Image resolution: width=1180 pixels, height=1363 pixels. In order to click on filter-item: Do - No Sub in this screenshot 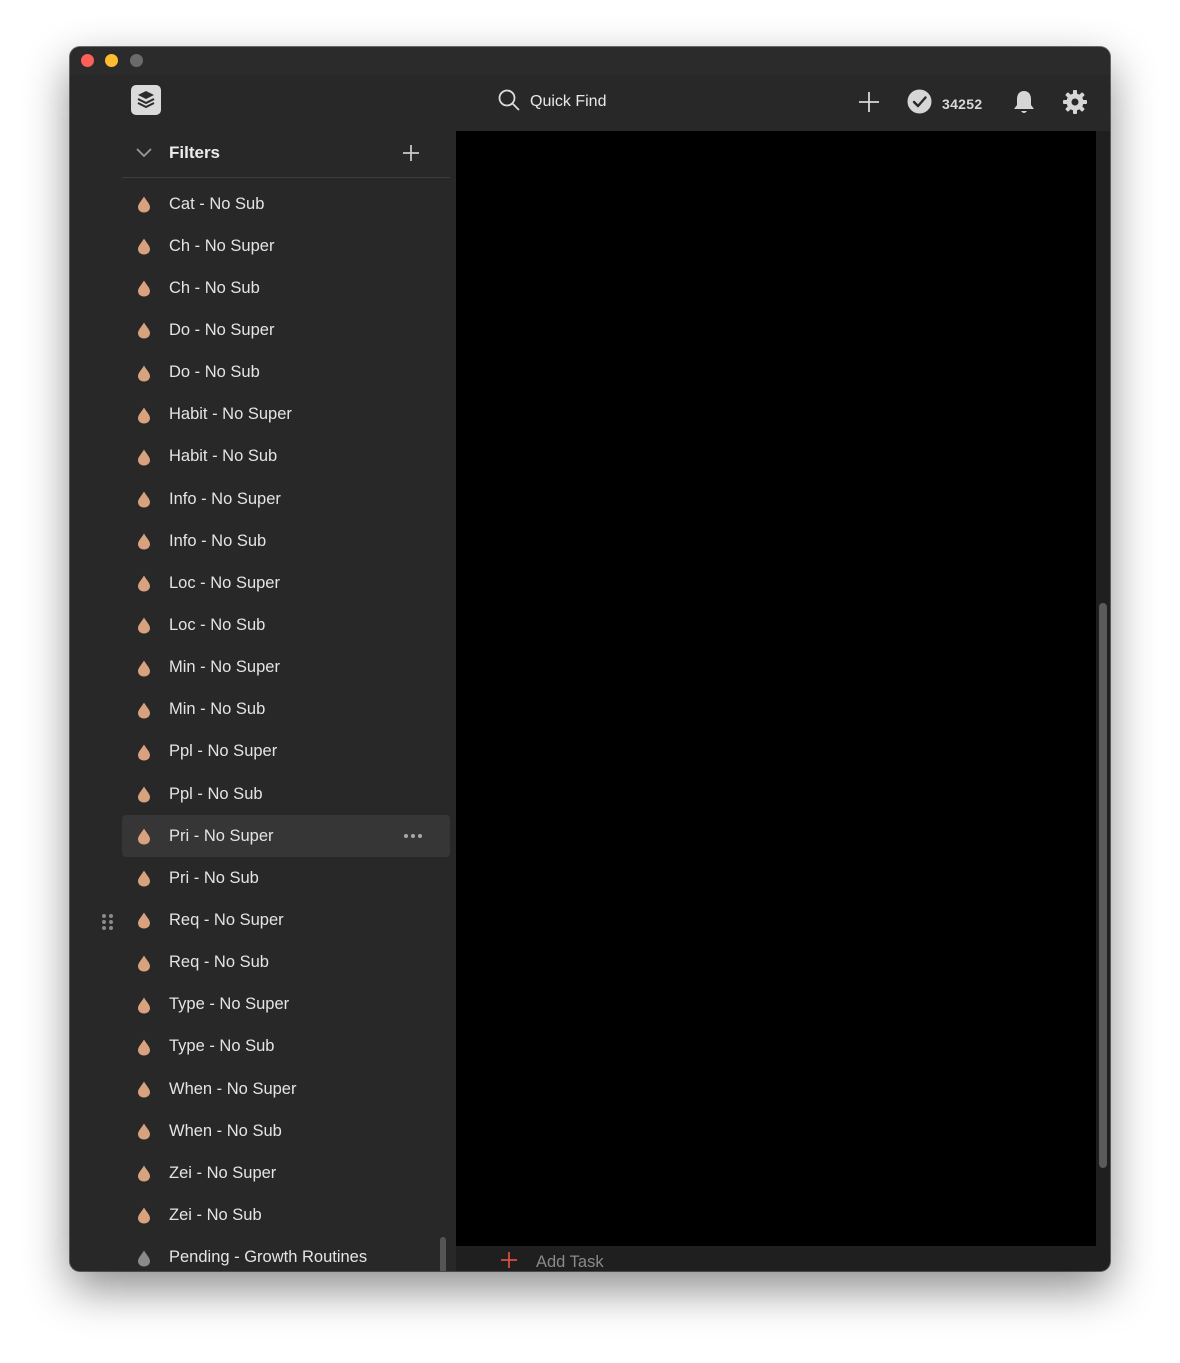, I will do `click(286, 373)`.